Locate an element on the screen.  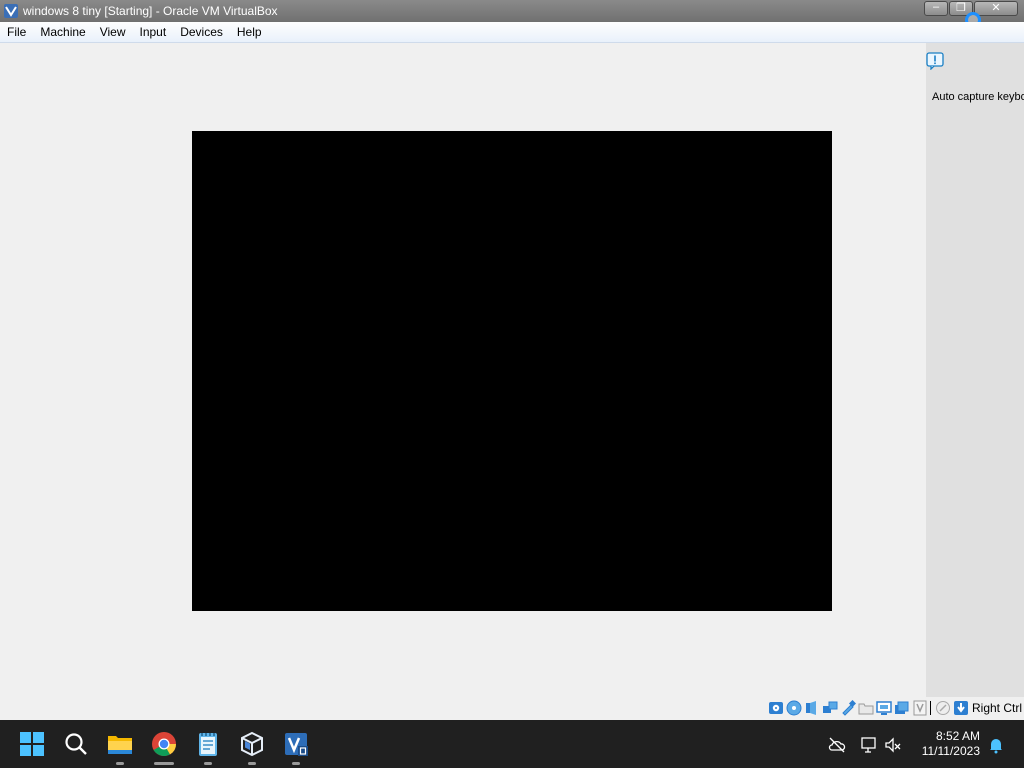
notification-panel: Auto capture keybo is located at coordinates (975, 370).